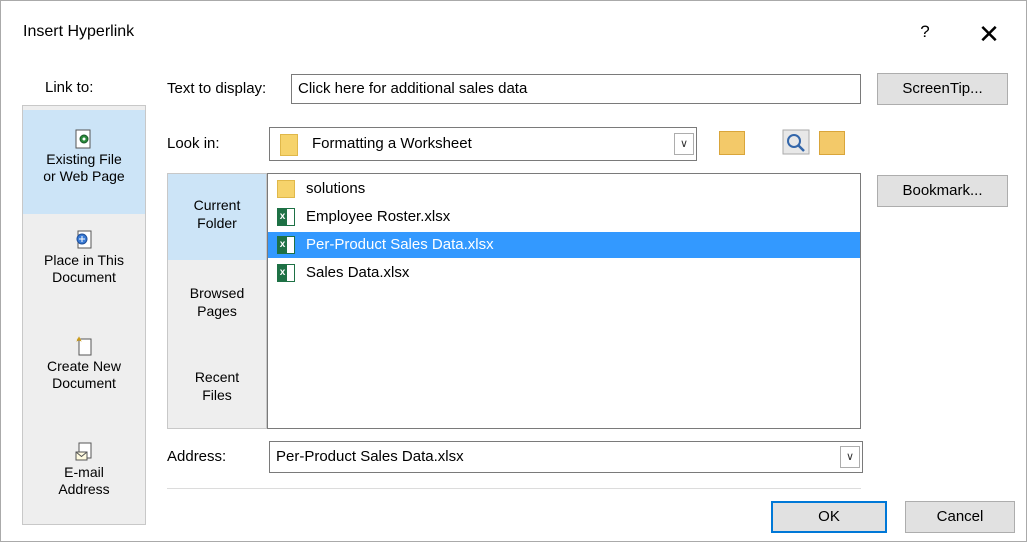  Describe the element at coordinates (84, 346) in the screenshot. I see `create-new-document-icon` at that location.